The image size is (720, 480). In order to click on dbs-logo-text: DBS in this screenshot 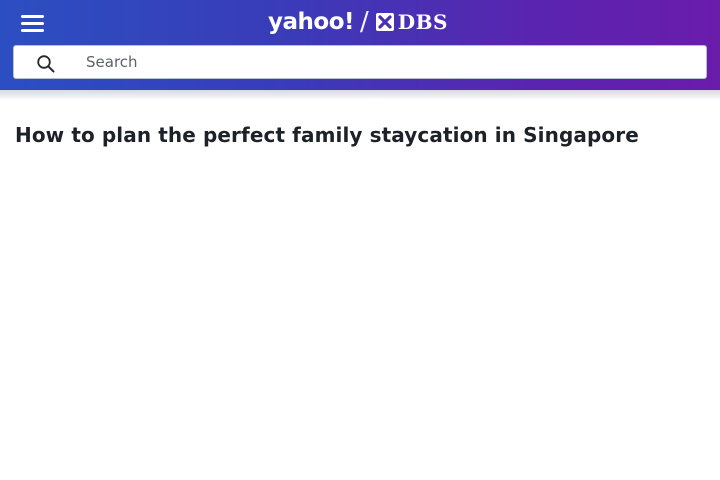, I will do `click(422, 22)`.